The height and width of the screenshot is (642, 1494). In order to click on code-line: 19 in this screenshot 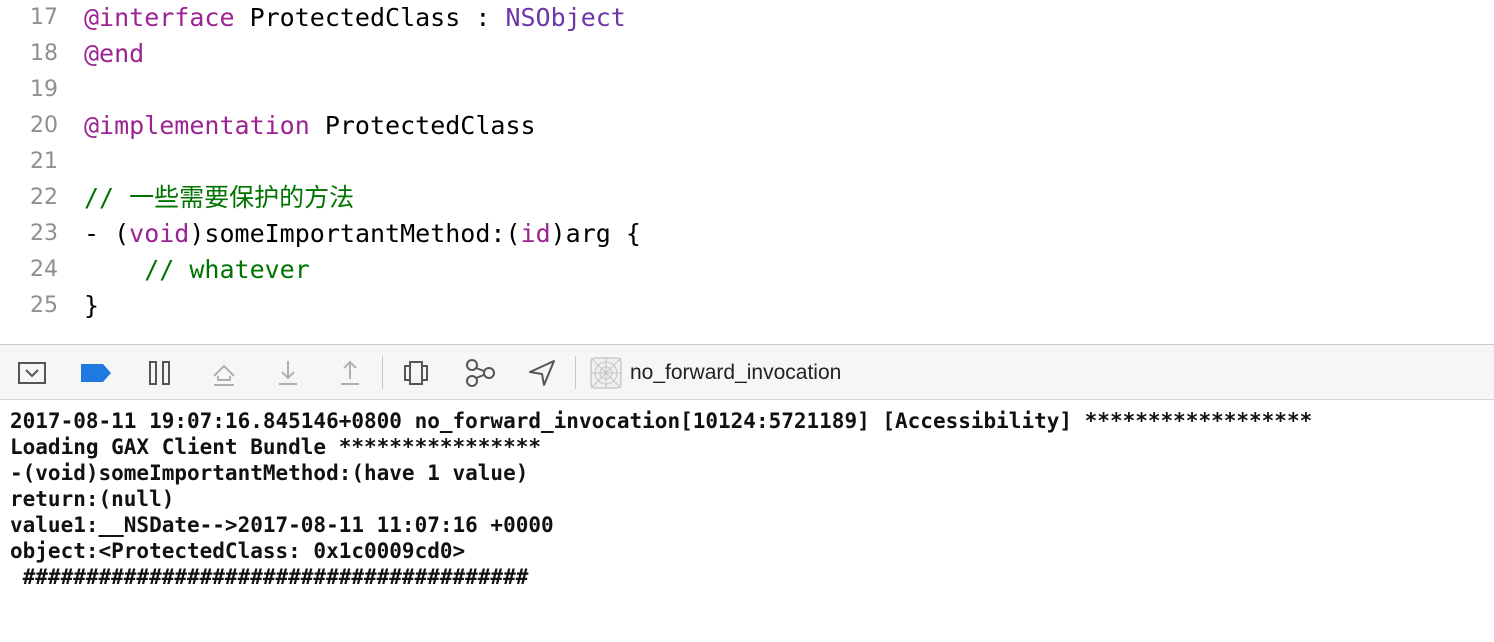, I will do `click(747, 90)`.